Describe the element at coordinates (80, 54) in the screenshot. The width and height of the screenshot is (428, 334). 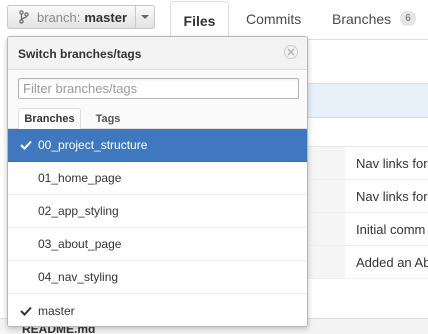
I see `dropdown-title: Switch branches/tags` at that location.